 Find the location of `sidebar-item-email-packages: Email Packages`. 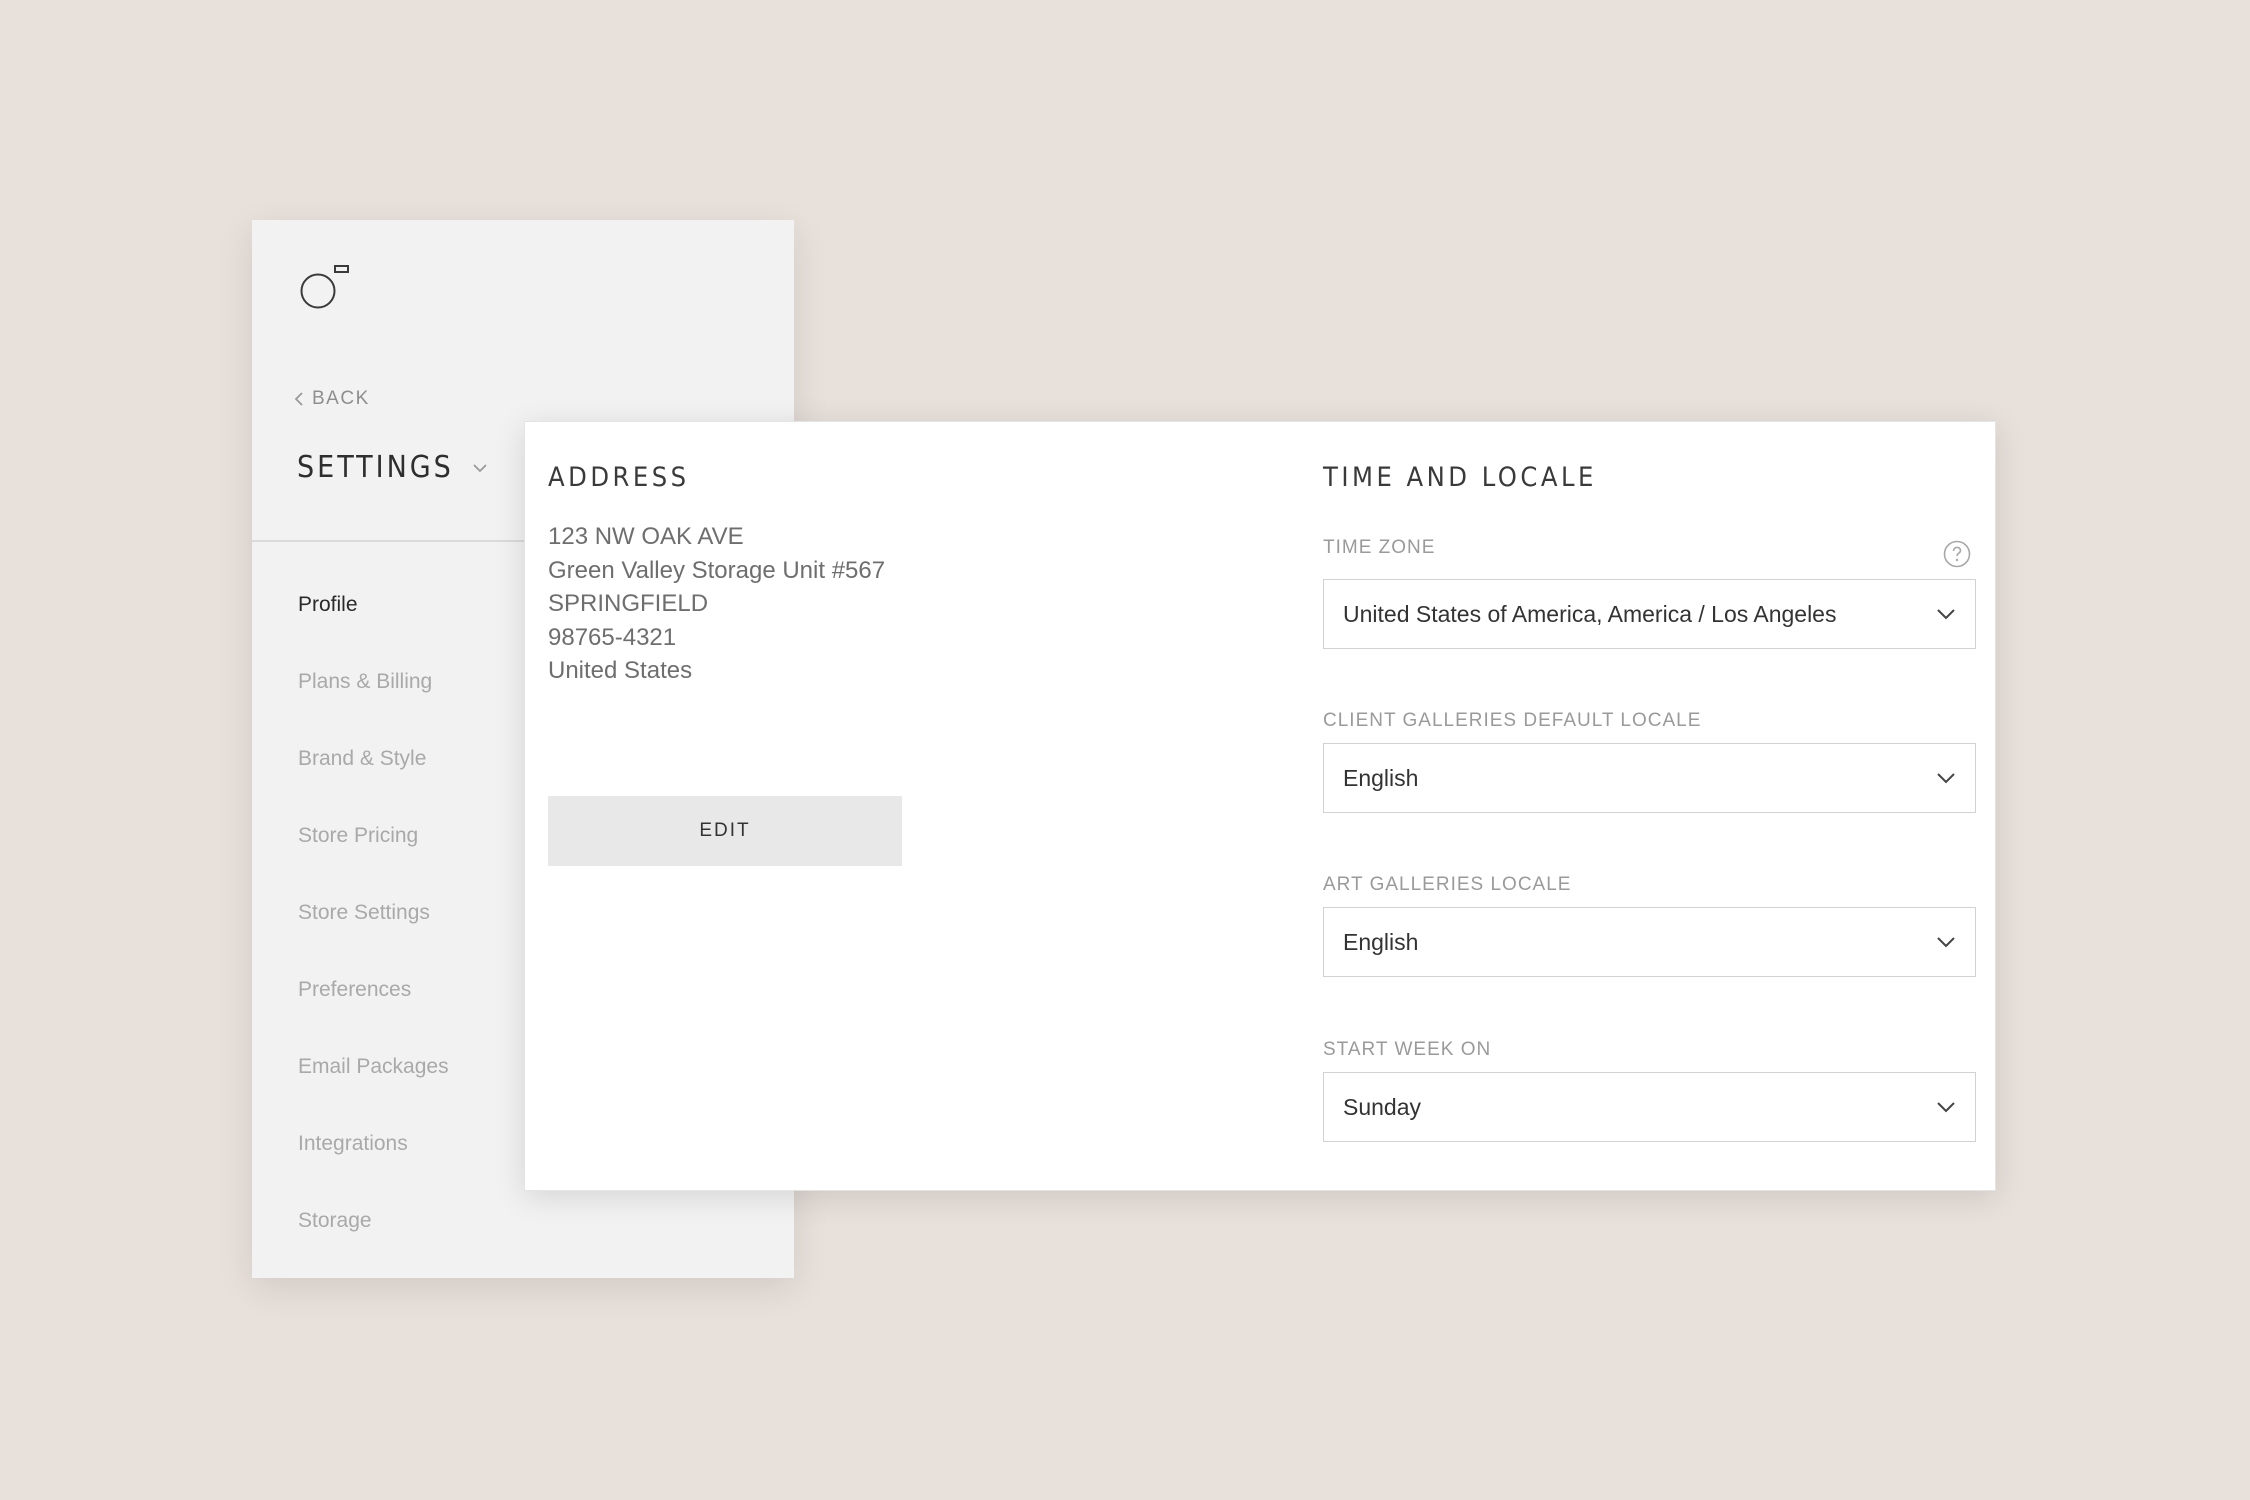

sidebar-item-email-packages: Email Packages is located at coordinates (373, 1094).